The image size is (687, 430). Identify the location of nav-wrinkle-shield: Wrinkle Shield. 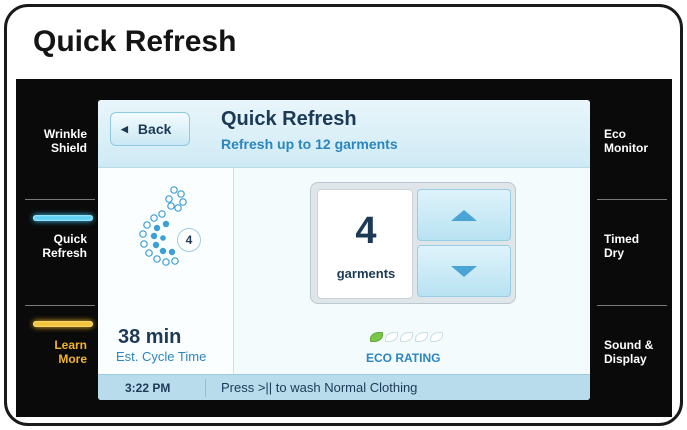
(59, 141).